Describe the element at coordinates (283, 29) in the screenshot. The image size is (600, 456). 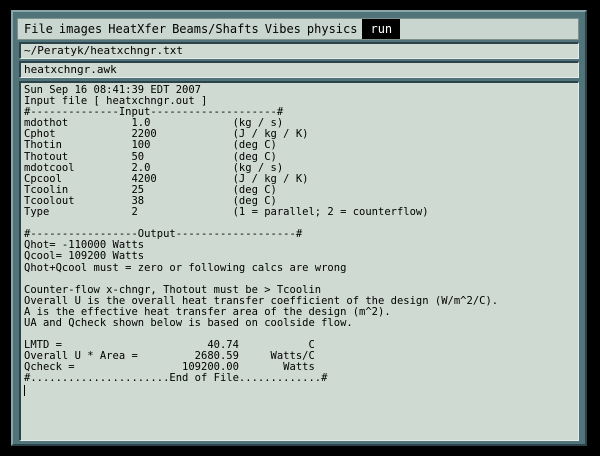
I see `menu-vibes: Vibes` at that location.